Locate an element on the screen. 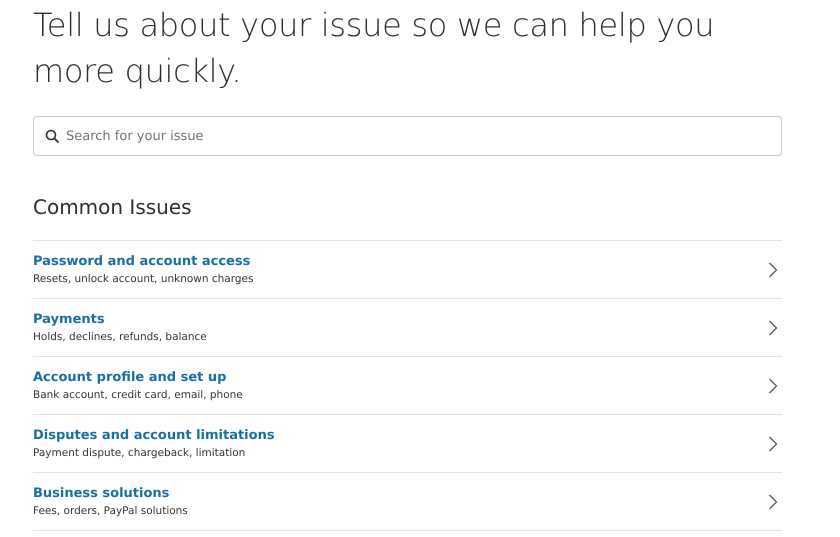 The image size is (840, 537). issue-description: Resets, unlock account, unknown charges is located at coordinates (143, 279).